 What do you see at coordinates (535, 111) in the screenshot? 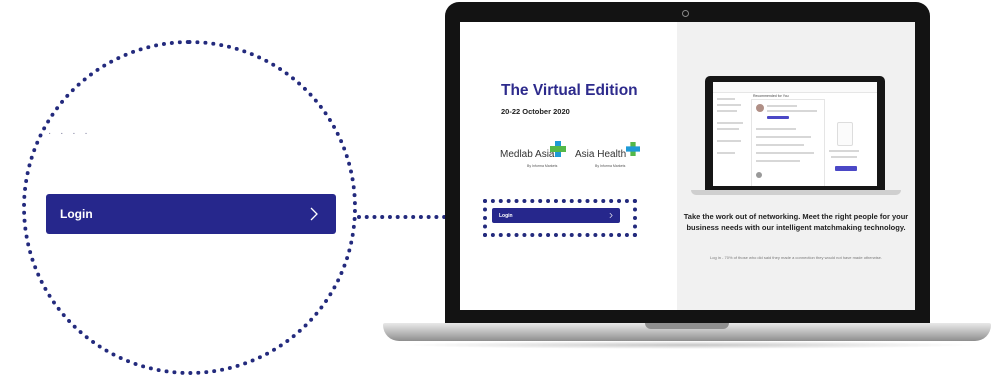
I see `event-dates: 20-22 October 2020` at bounding box center [535, 111].